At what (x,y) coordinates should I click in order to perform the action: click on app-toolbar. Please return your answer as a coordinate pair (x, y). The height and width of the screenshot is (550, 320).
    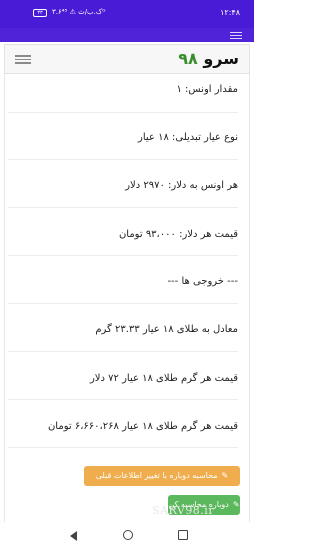
    Looking at the image, I should click on (127, 35).